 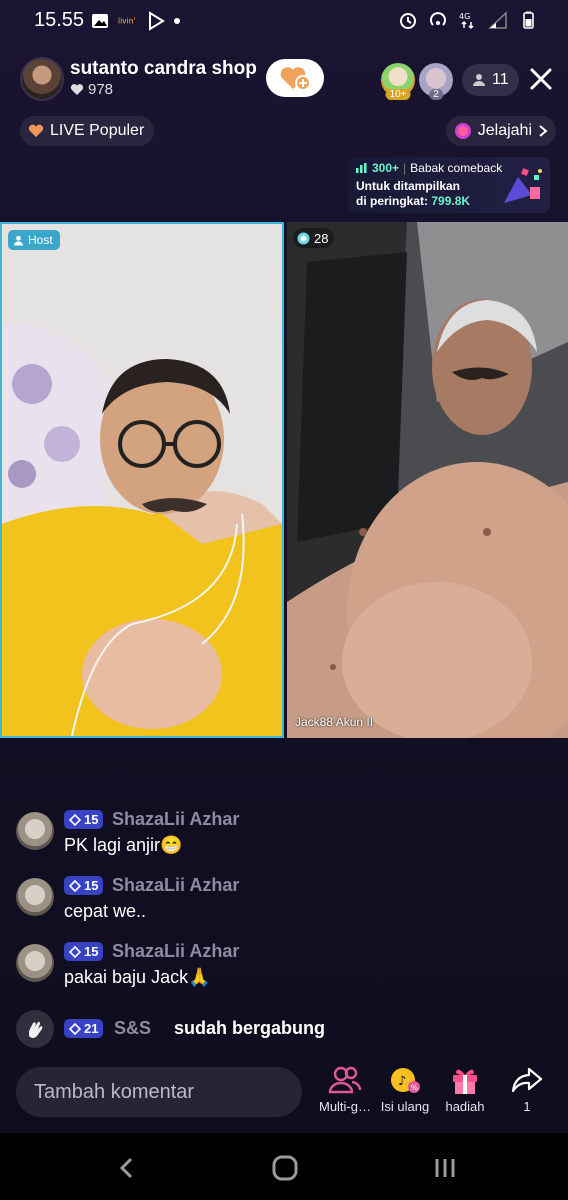 I want to click on comment-input, so click(x=159, y=1092).